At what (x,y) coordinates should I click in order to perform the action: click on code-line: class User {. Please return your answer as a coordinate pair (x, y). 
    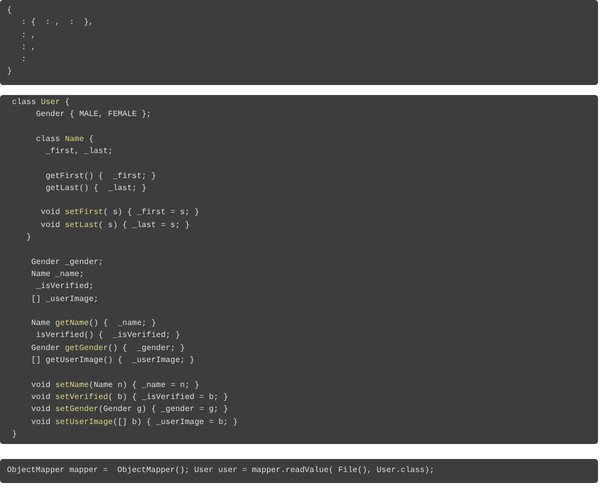
    Looking at the image, I should click on (41, 102).